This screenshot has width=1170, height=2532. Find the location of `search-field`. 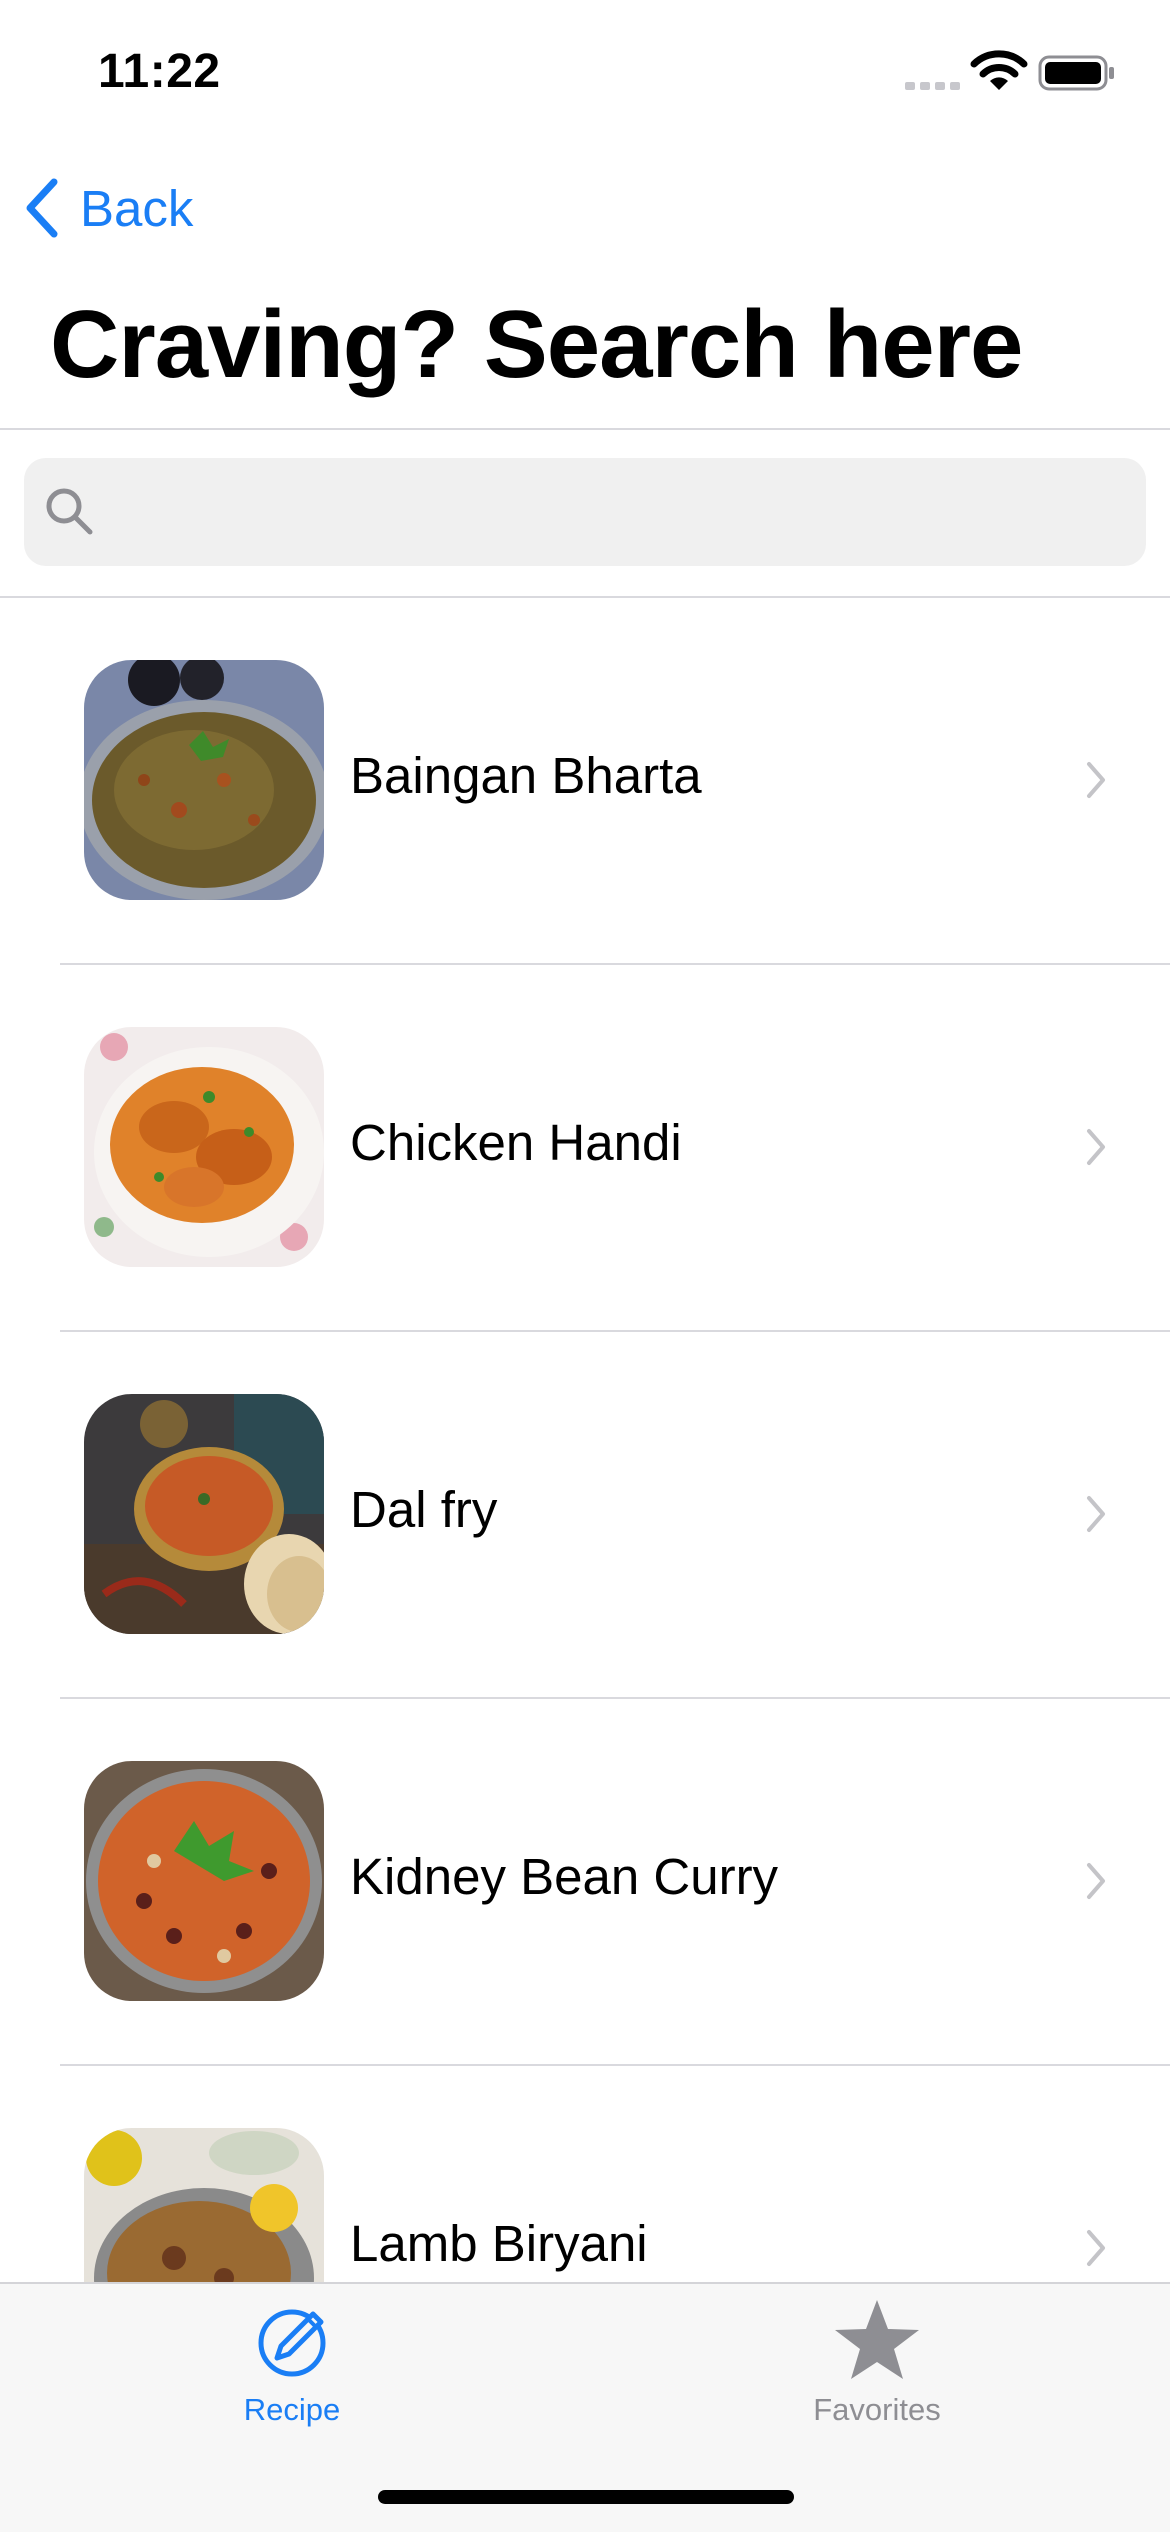

search-field is located at coordinates (585, 512).